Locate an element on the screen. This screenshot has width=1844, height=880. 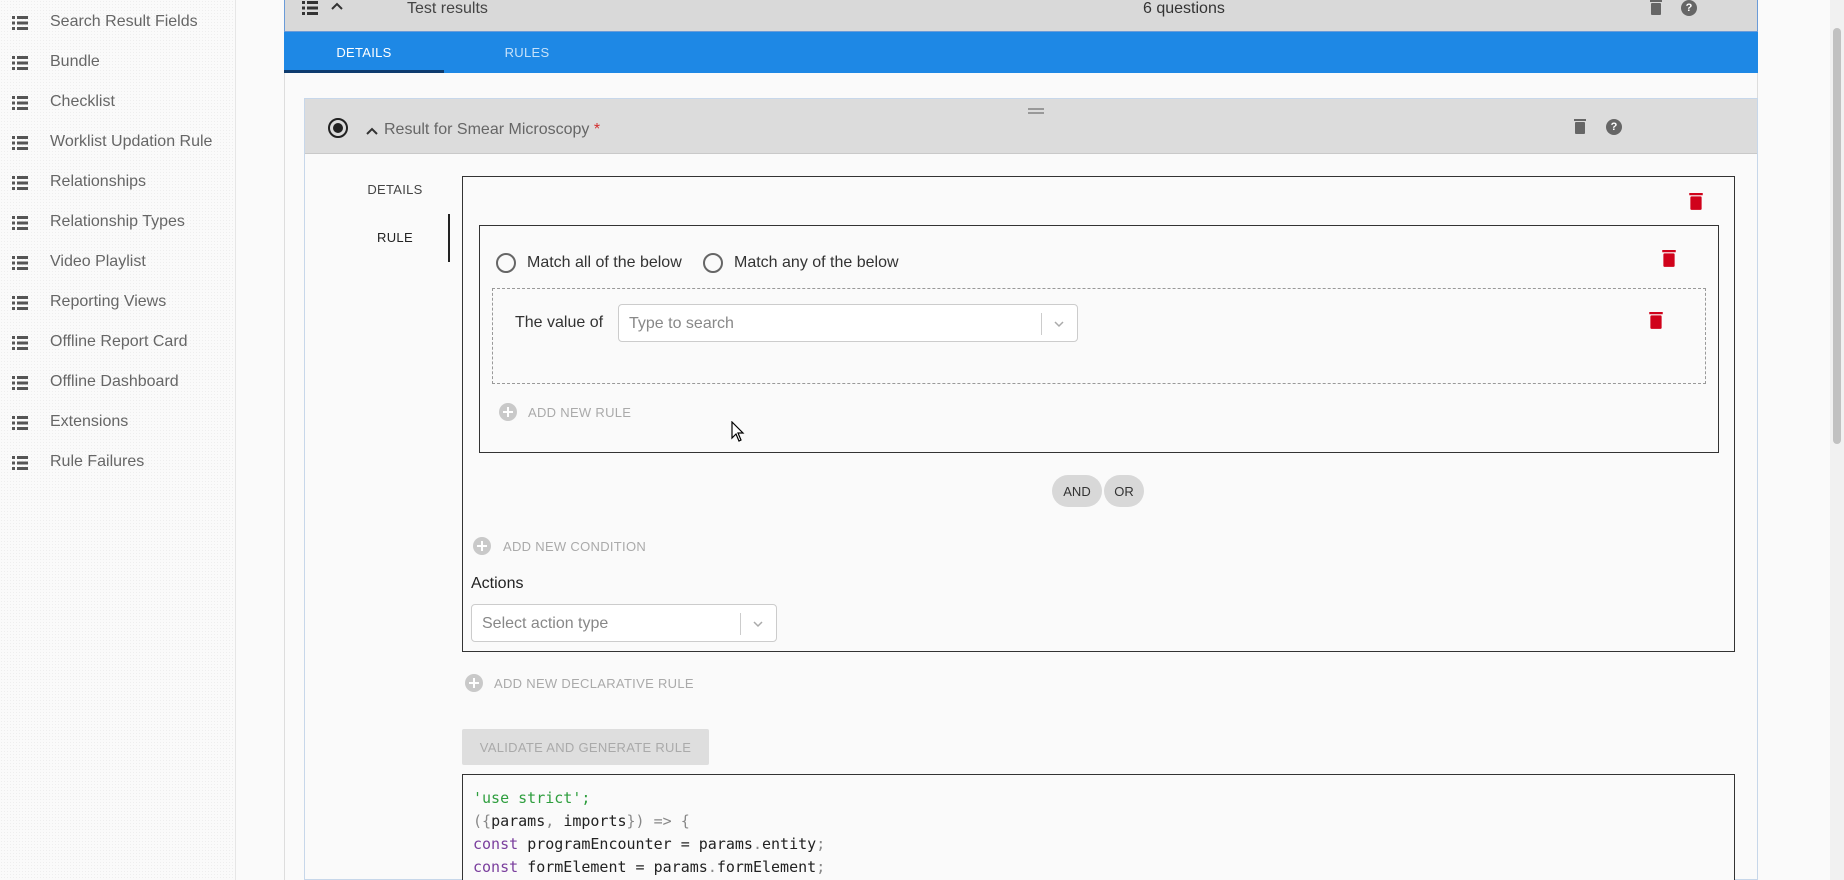
code-token: entity is located at coordinates (789, 844).